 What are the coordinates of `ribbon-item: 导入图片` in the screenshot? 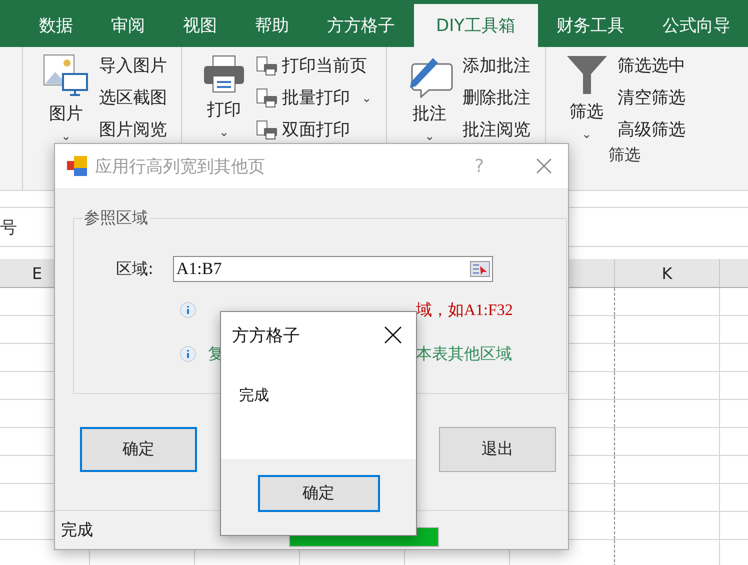 It's located at (133, 65).